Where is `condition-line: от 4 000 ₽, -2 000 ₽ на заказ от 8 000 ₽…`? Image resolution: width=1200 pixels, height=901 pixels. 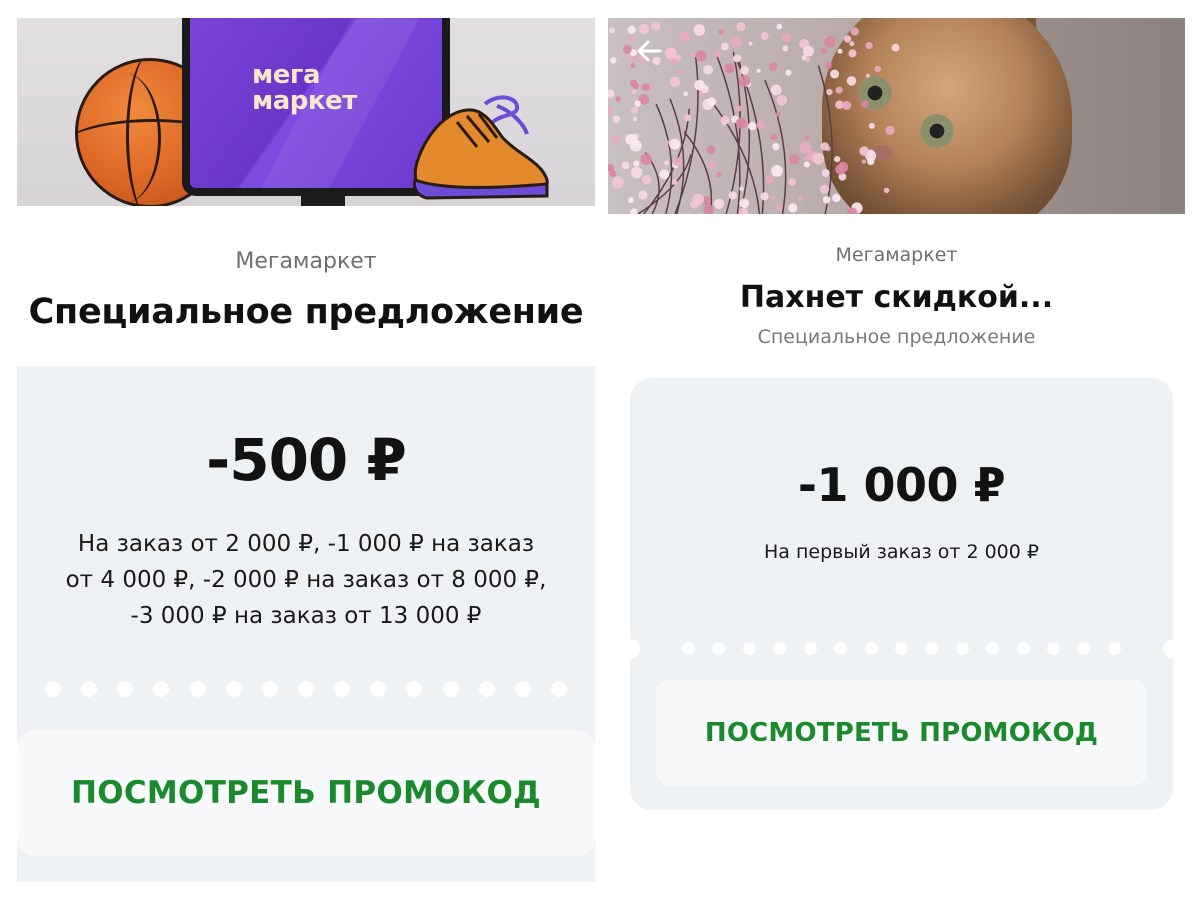
condition-line: от 4 000 ₽, -2 000 ₽ на заказ от 8 000 ₽… is located at coordinates (306, 580).